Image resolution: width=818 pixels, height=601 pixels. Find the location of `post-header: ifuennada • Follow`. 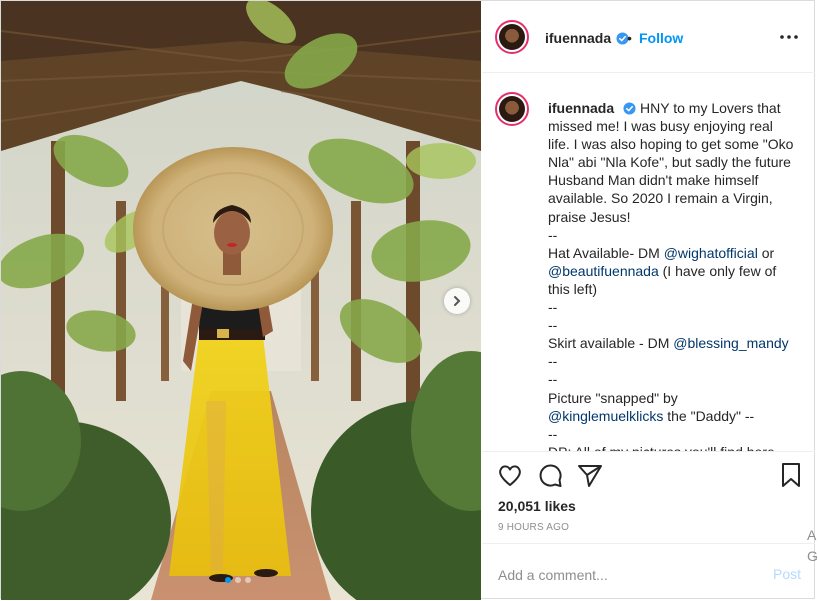

post-header: ifuennada • Follow is located at coordinates (648, 37).